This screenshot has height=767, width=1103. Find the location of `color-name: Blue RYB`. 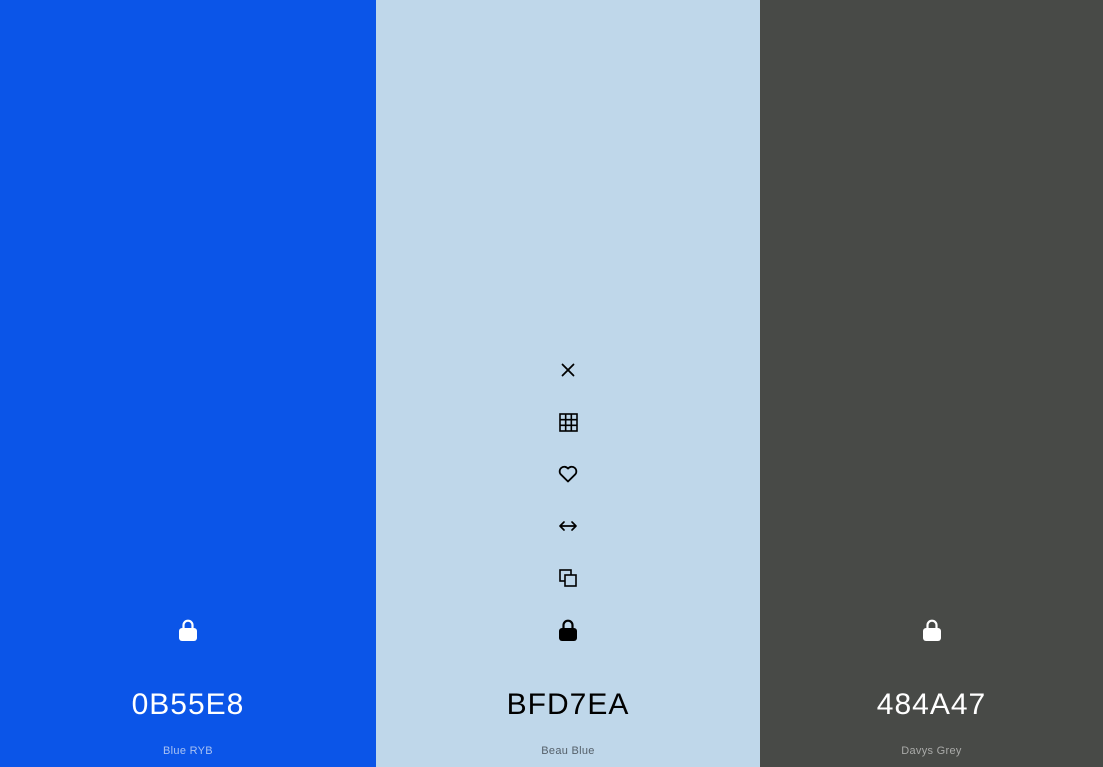

color-name: Blue RYB is located at coordinates (188, 751).